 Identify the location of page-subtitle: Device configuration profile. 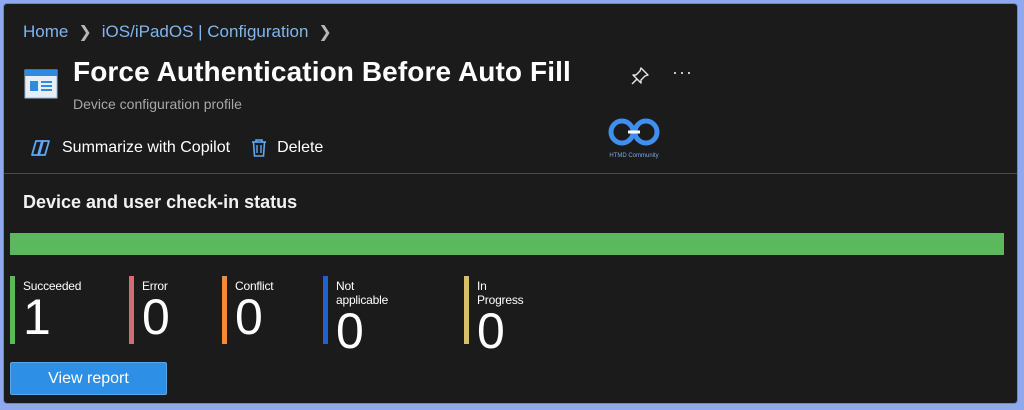
(157, 104).